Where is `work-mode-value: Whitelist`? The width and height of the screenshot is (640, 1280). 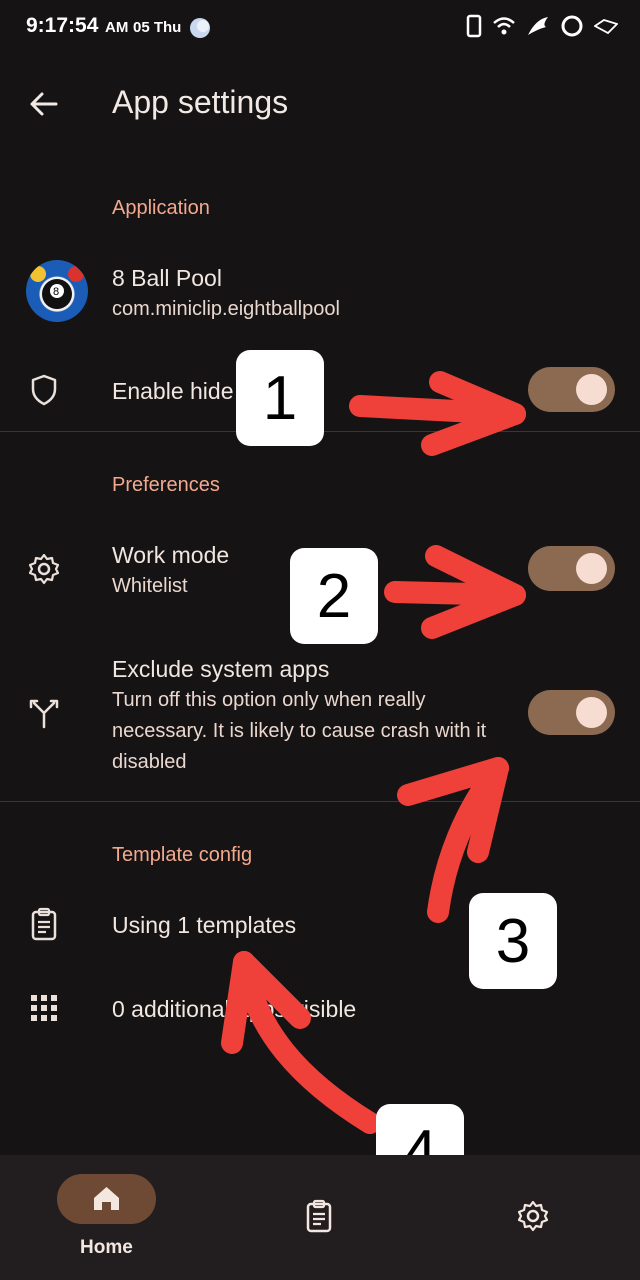
work-mode-value: Whitelist is located at coordinates (150, 586).